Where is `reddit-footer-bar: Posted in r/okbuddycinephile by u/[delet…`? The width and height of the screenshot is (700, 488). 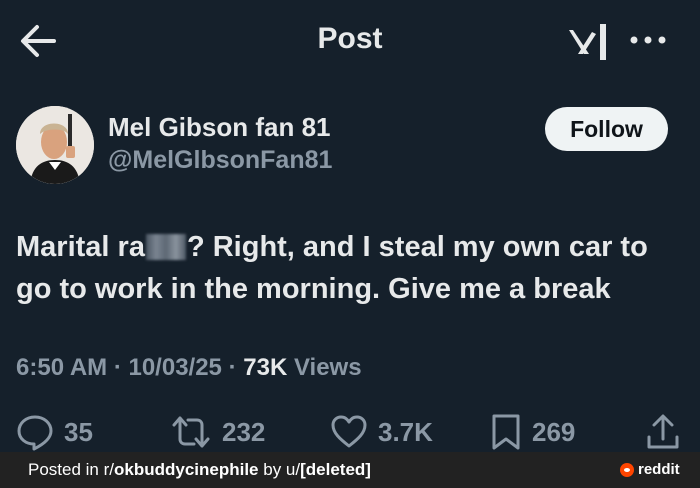 reddit-footer-bar: Posted in r/okbuddycinephile by u/[delet… is located at coordinates (350, 470).